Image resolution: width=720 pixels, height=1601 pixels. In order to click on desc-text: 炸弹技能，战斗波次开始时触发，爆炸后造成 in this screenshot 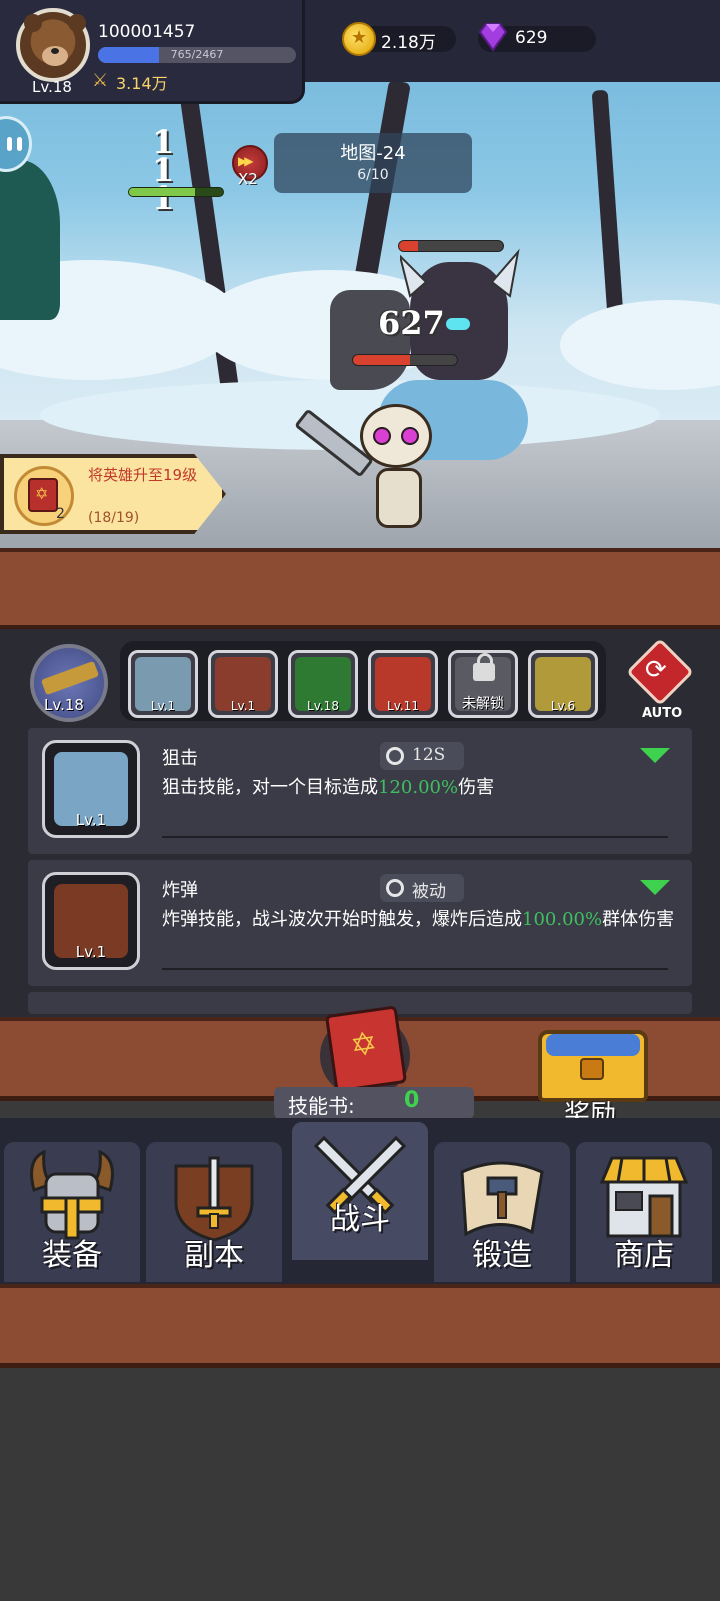, I will do `click(342, 919)`.